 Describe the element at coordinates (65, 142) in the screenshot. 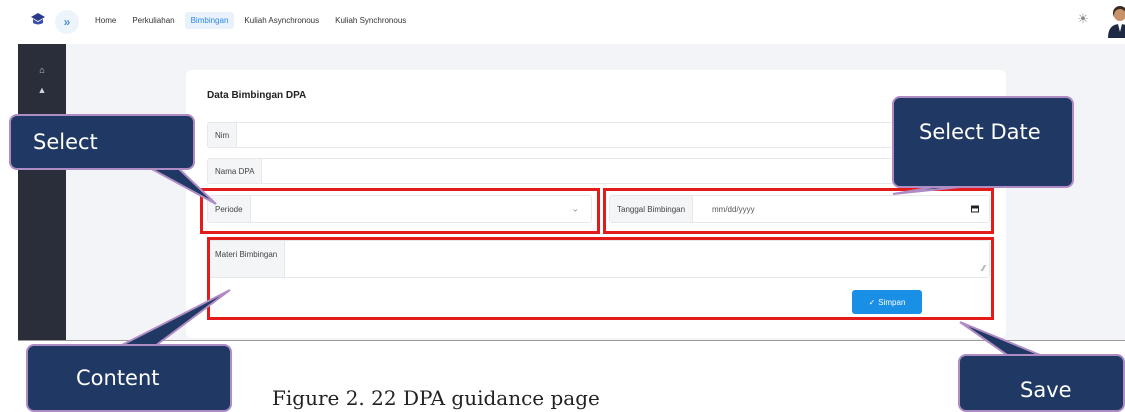

I see `callout-select-label: Select` at that location.